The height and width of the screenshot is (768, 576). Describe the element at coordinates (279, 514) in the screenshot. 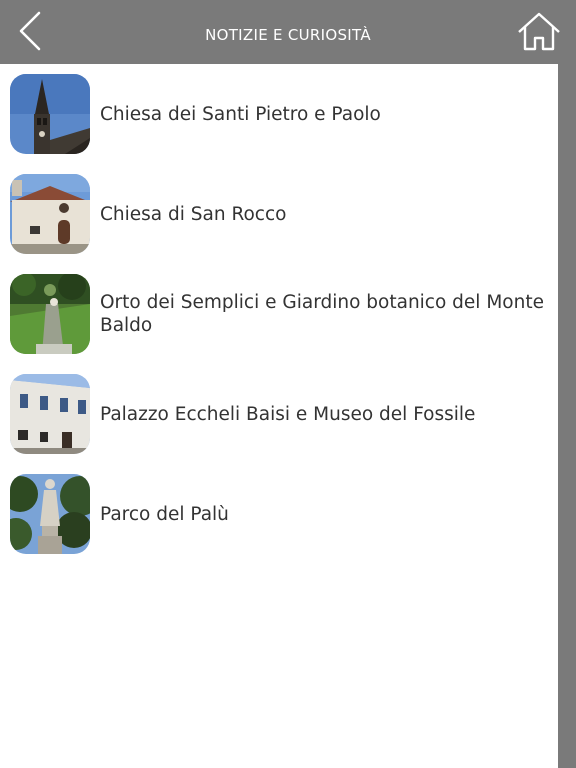

I see `list-item: Parco del Palù` at that location.